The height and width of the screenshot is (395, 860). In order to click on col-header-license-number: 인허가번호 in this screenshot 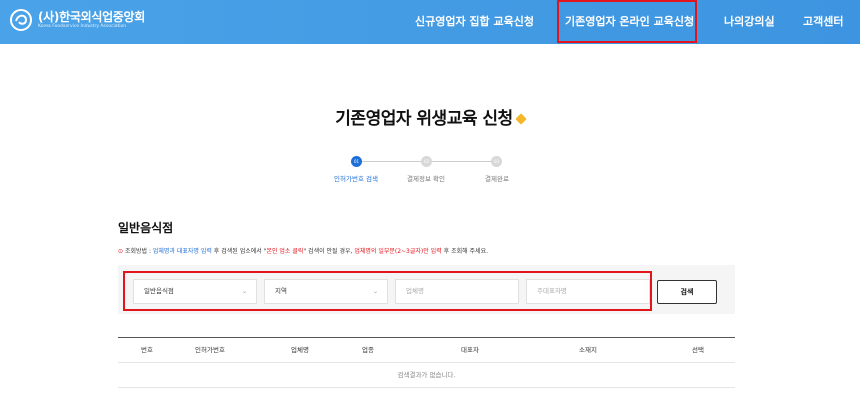, I will do `click(210, 350)`.